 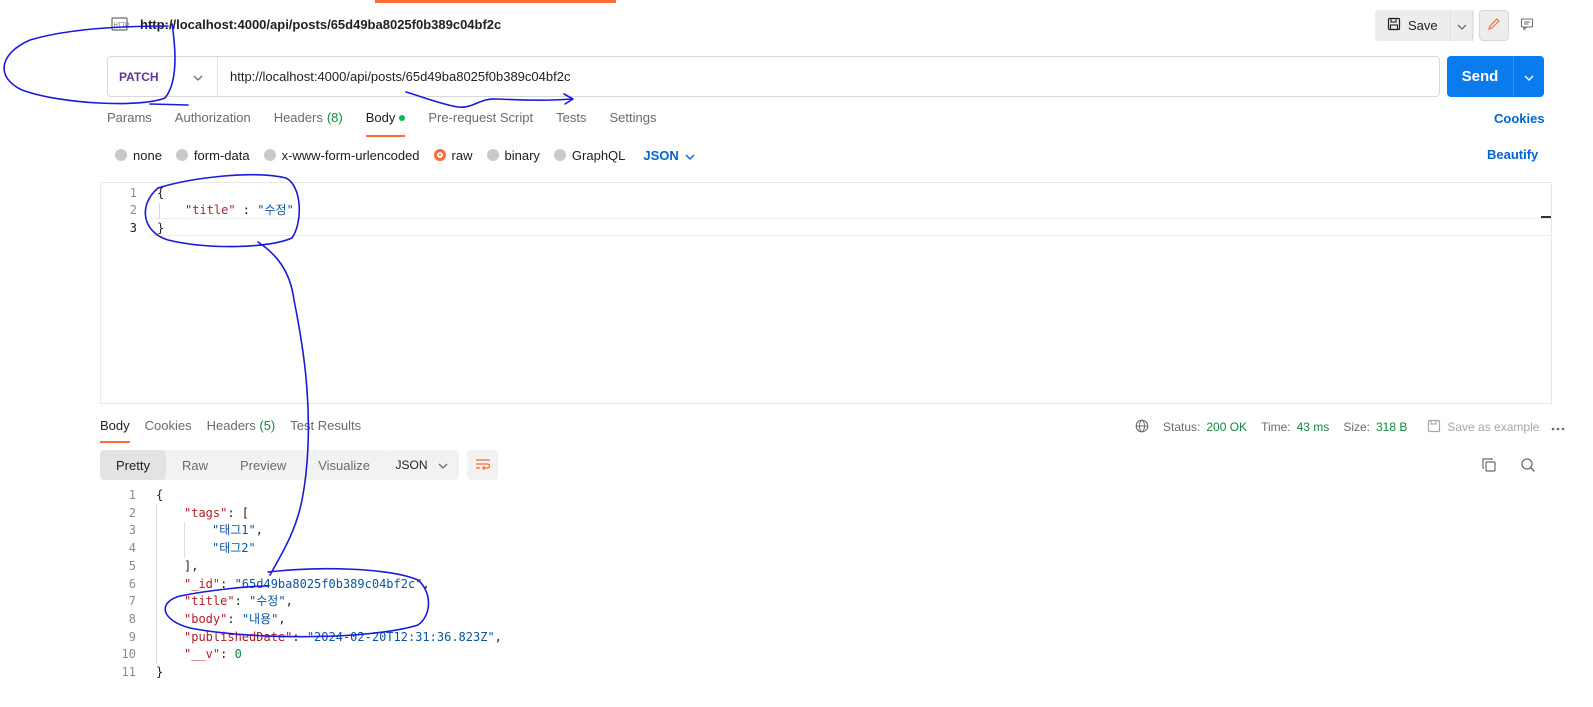 What do you see at coordinates (495, 1) in the screenshot?
I see `active-tab-indicator` at bounding box center [495, 1].